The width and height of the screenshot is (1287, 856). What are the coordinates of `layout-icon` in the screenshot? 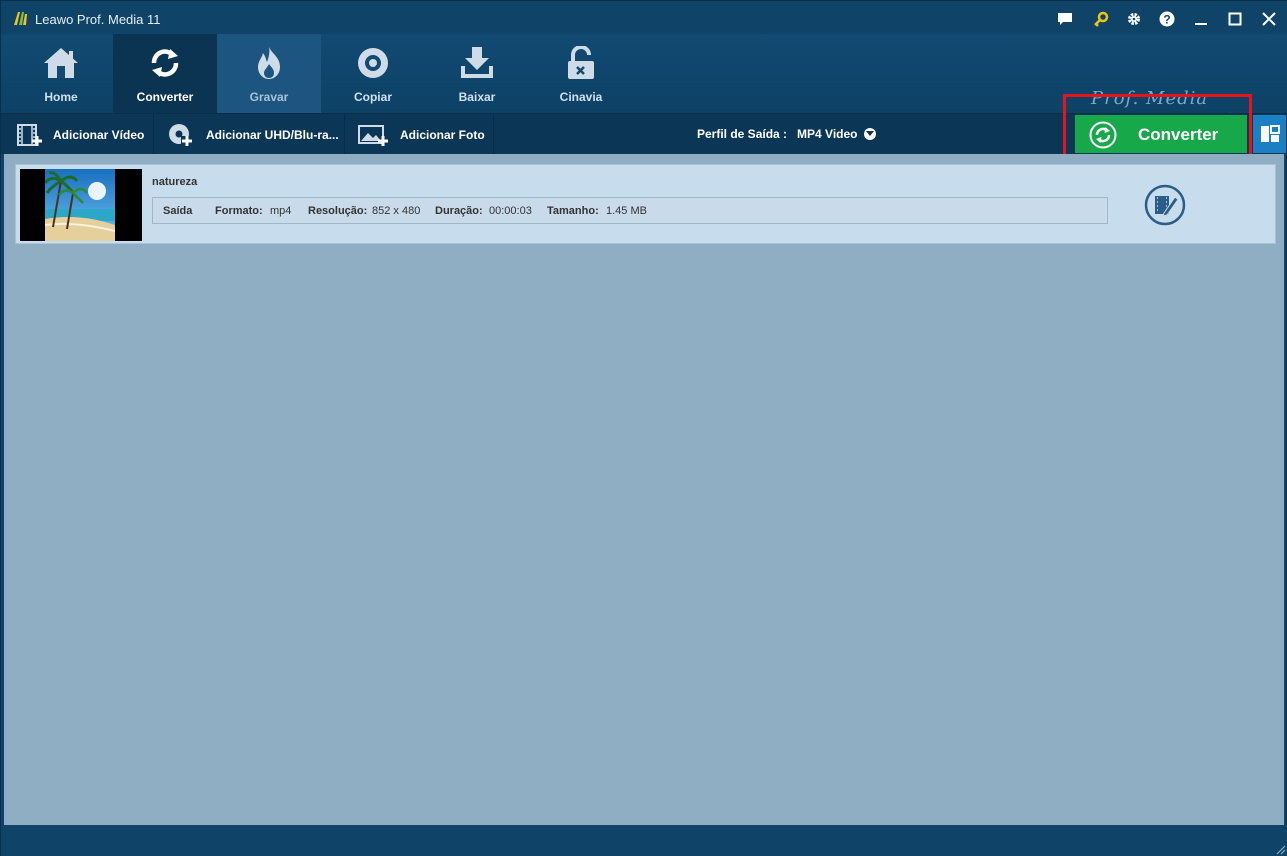 It's located at (1270, 133).